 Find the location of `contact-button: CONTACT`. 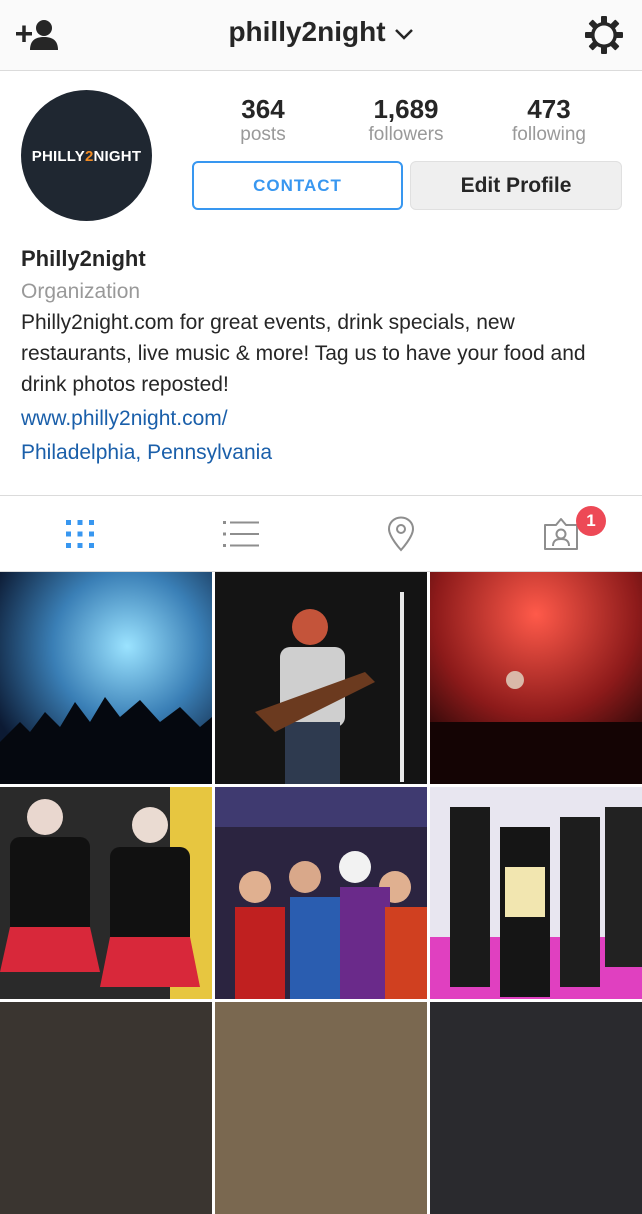

contact-button: CONTACT is located at coordinates (297, 185).